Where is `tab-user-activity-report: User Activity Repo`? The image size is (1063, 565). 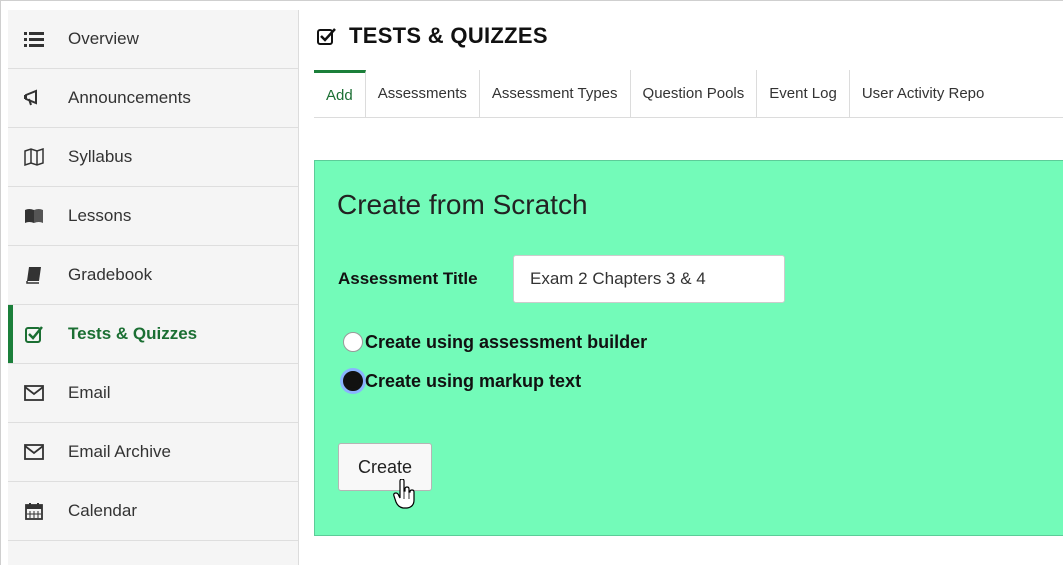
tab-user-activity-report: User Activity Repo is located at coordinates (923, 93).